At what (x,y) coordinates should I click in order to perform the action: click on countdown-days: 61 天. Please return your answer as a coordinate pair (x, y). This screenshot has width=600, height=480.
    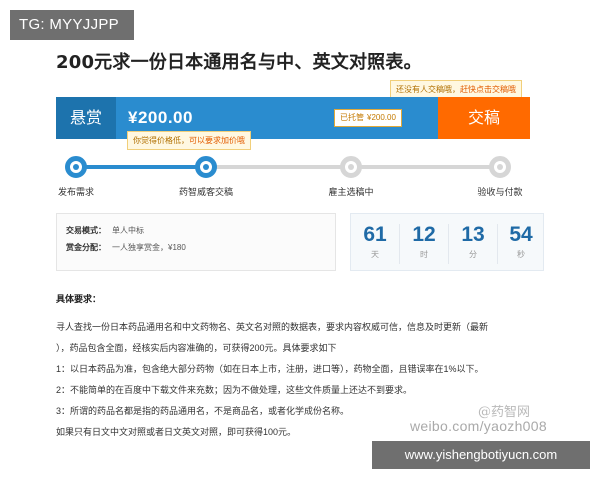
    Looking at the image, I should click on (375, 243).